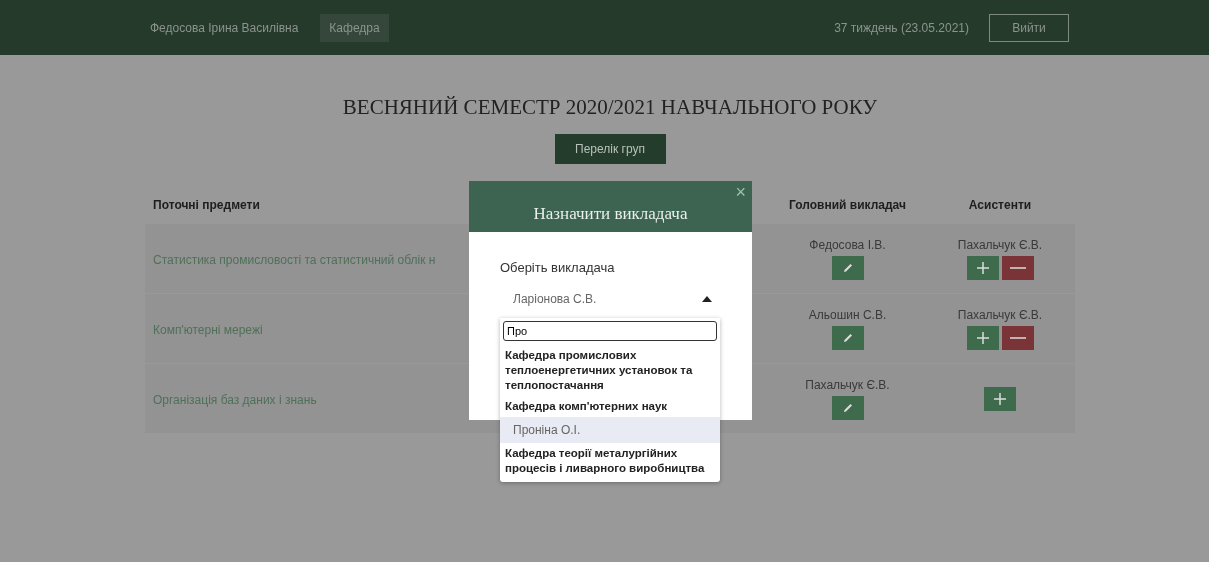 The image size is (1209, 562). I want to click on close-button: ×, so click(740, 192).